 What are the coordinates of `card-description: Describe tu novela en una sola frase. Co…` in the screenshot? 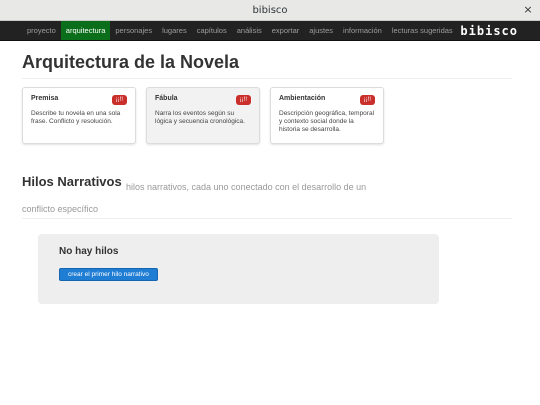 It's located at (76, 117).